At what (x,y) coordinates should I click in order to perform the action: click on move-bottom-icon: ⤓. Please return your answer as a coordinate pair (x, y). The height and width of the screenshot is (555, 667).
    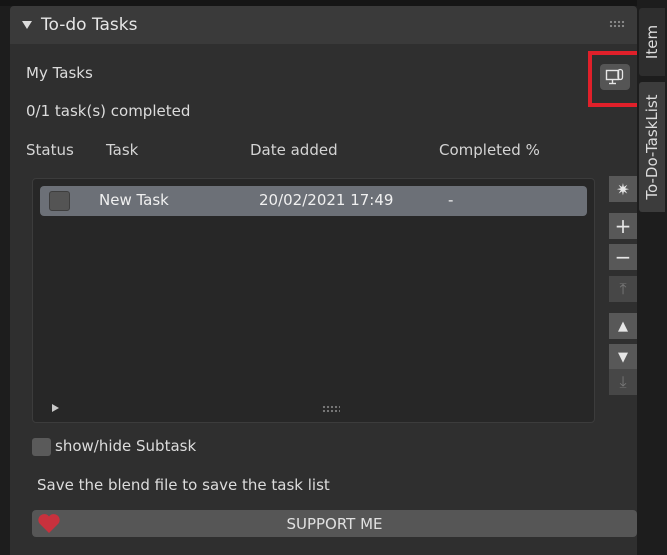
    Looking at the image, I should click on (623, 381).